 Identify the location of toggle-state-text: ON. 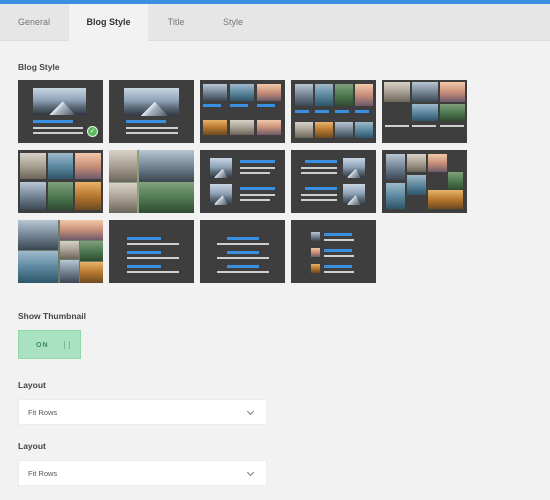
(42, 345).